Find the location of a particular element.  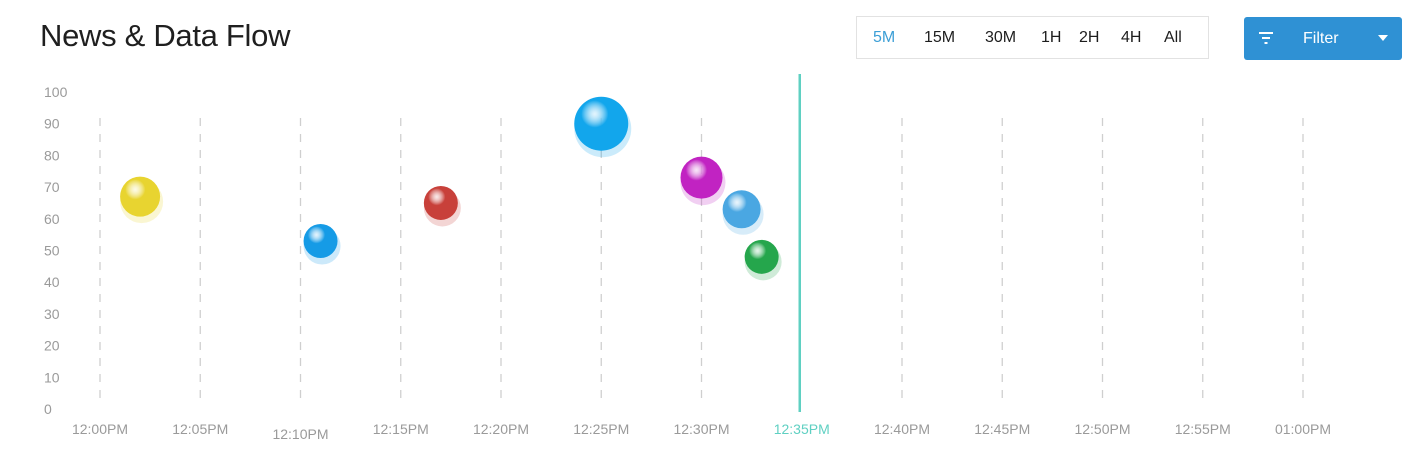

x-tick-label: 12:05PM is located at coordinates (200, 429).